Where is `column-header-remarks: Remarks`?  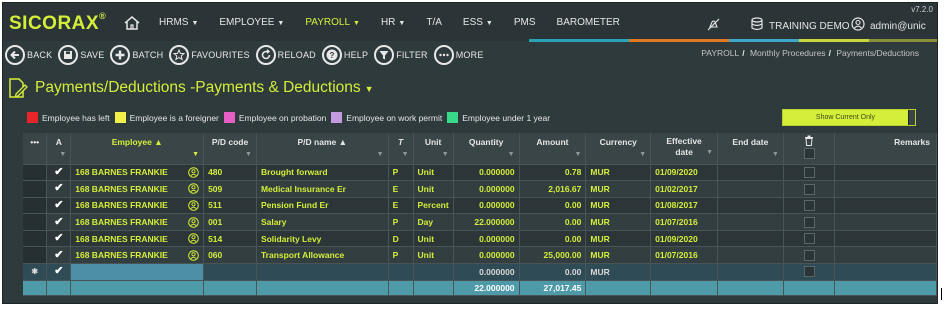
column-header-remarks: Remarks is located at coordinates (885, 149).